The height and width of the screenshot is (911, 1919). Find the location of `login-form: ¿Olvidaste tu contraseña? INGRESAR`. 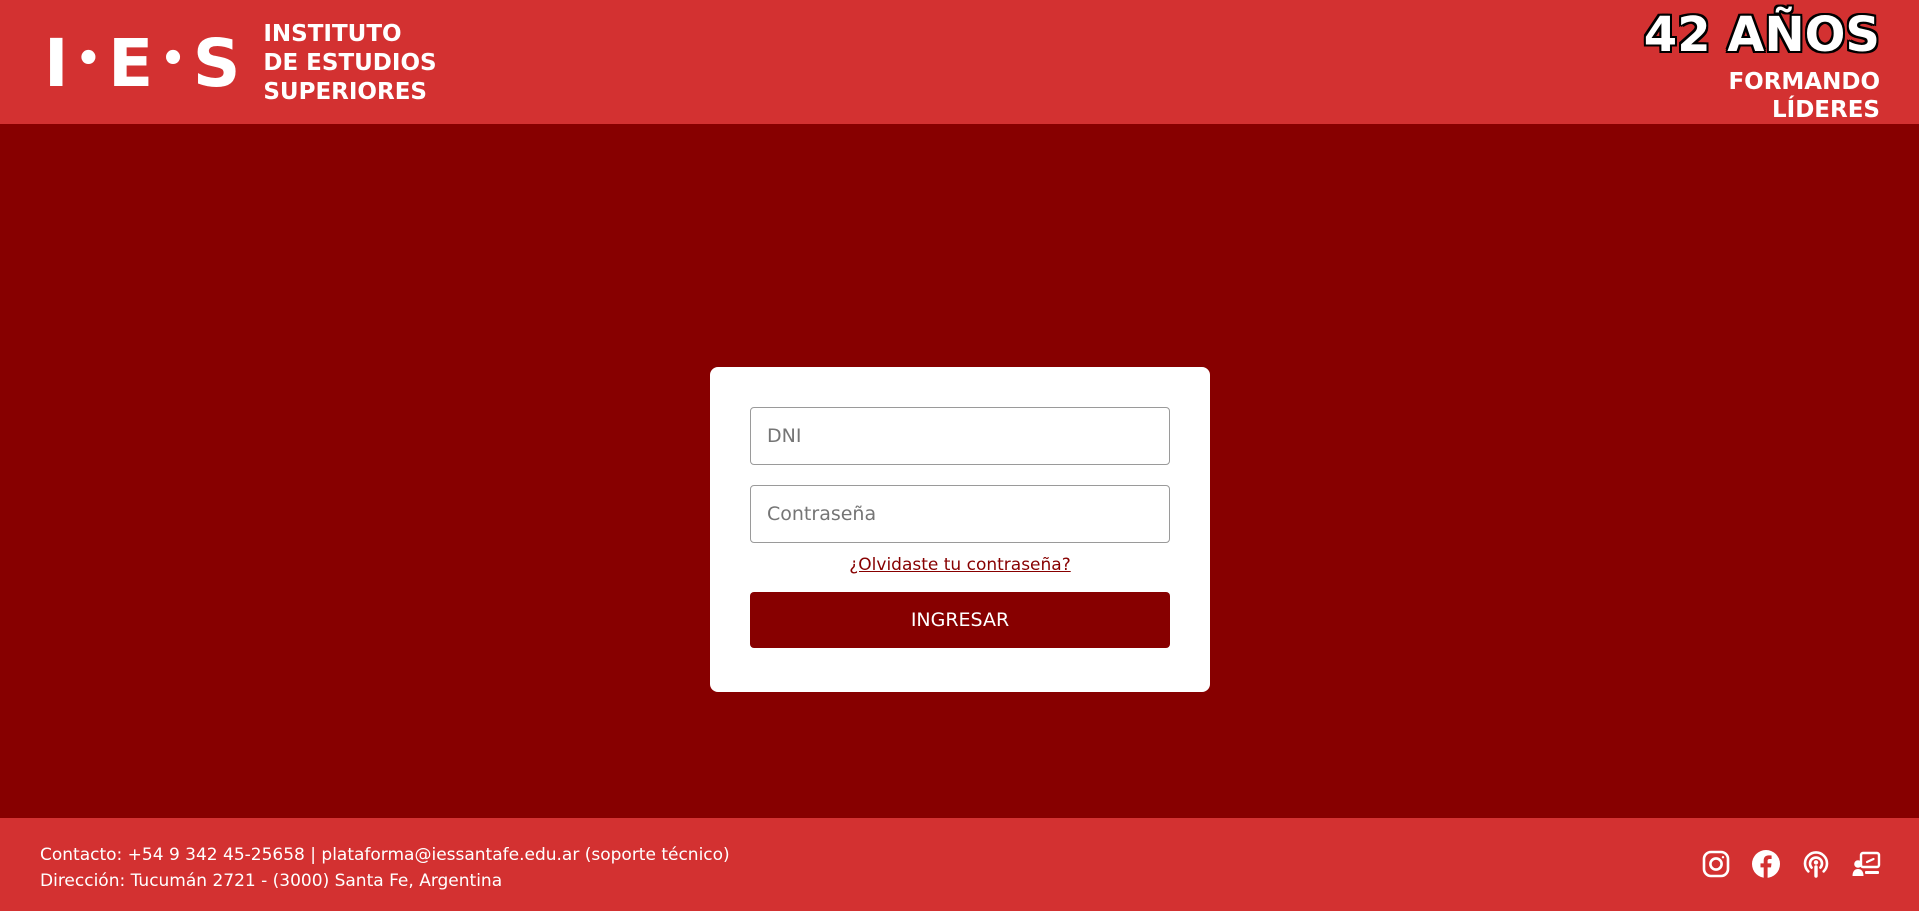

login-form: ¿Olvidaste tu contraseña? INGRESAR is located at coordinates (960, 529).